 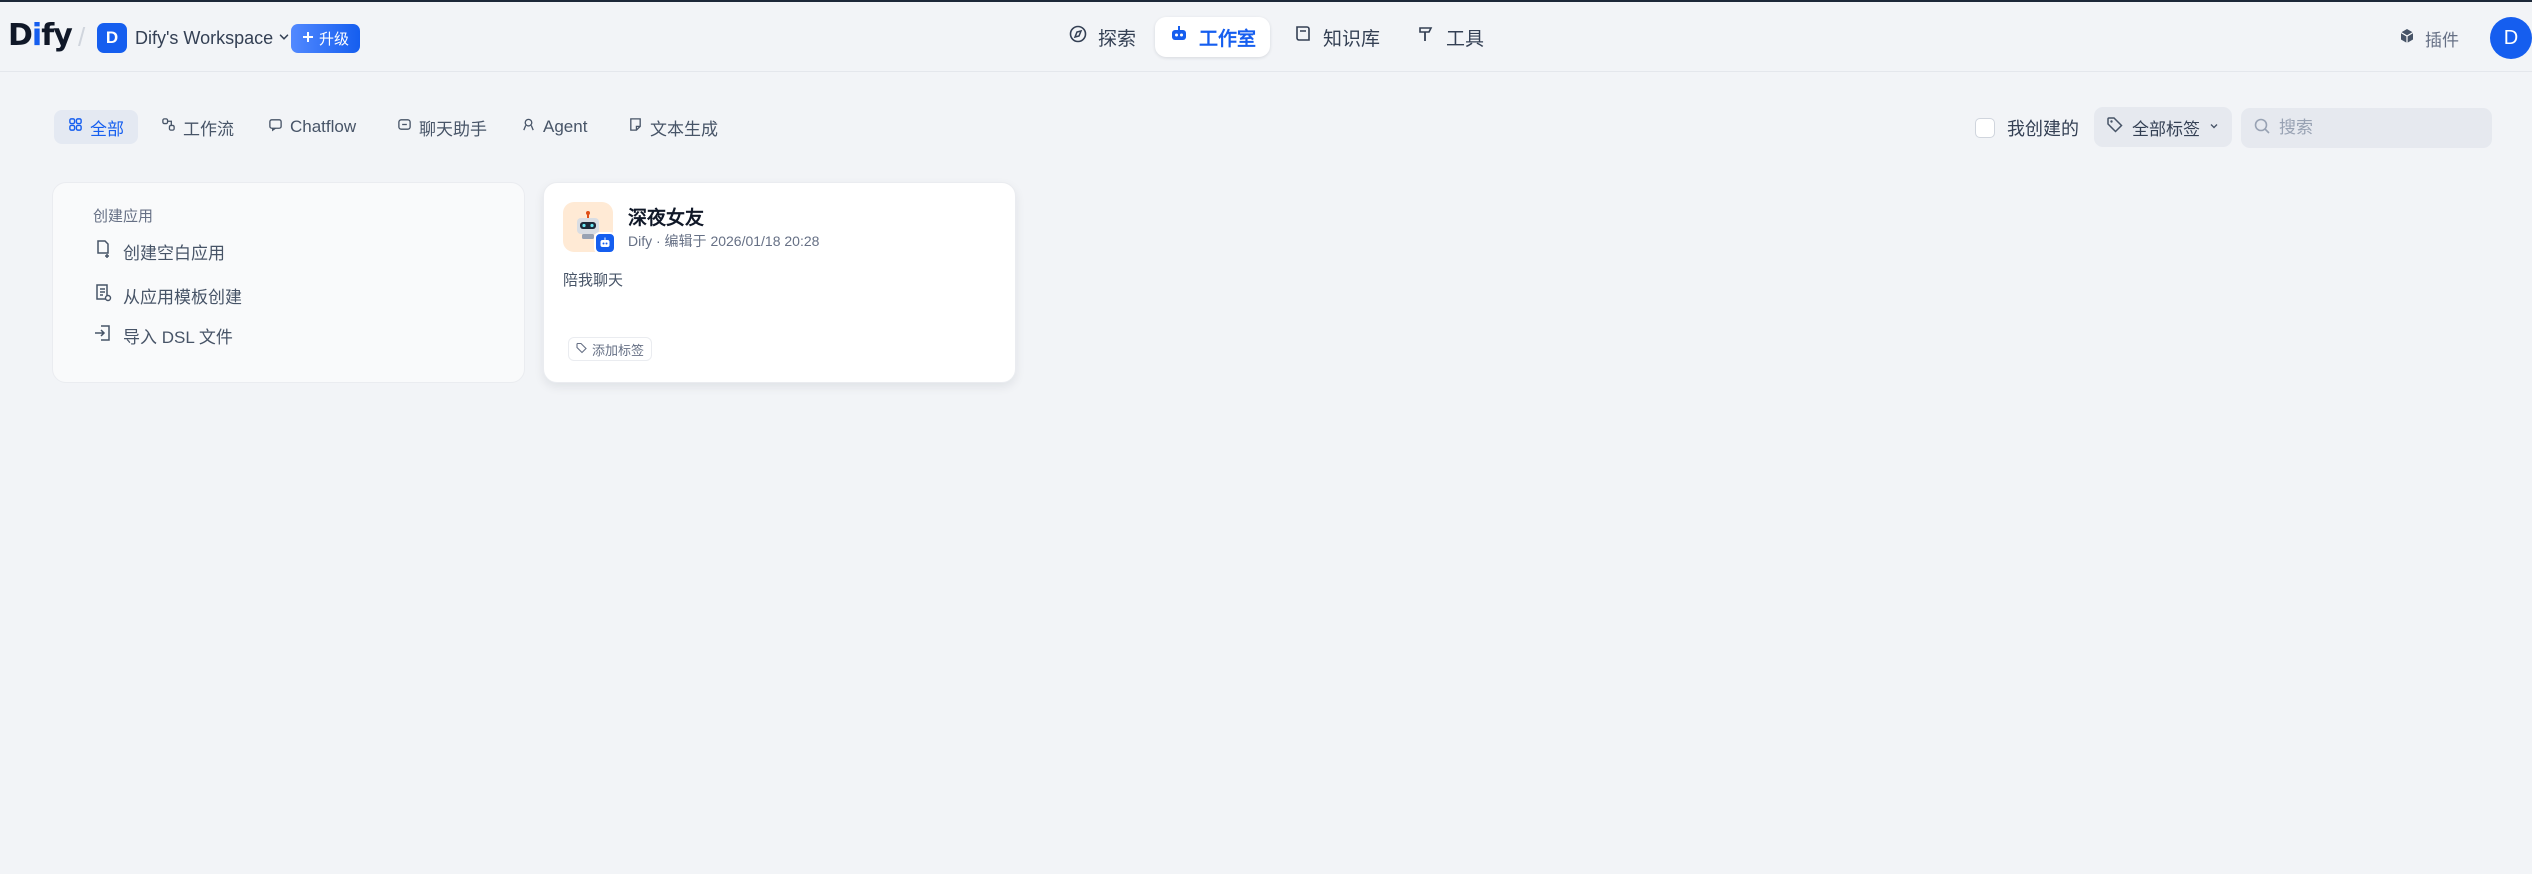 What do you see at coordinates (605, 243) in the screenshot?
I see `chat-app-badge-icon` at bounding box center [605, 243].